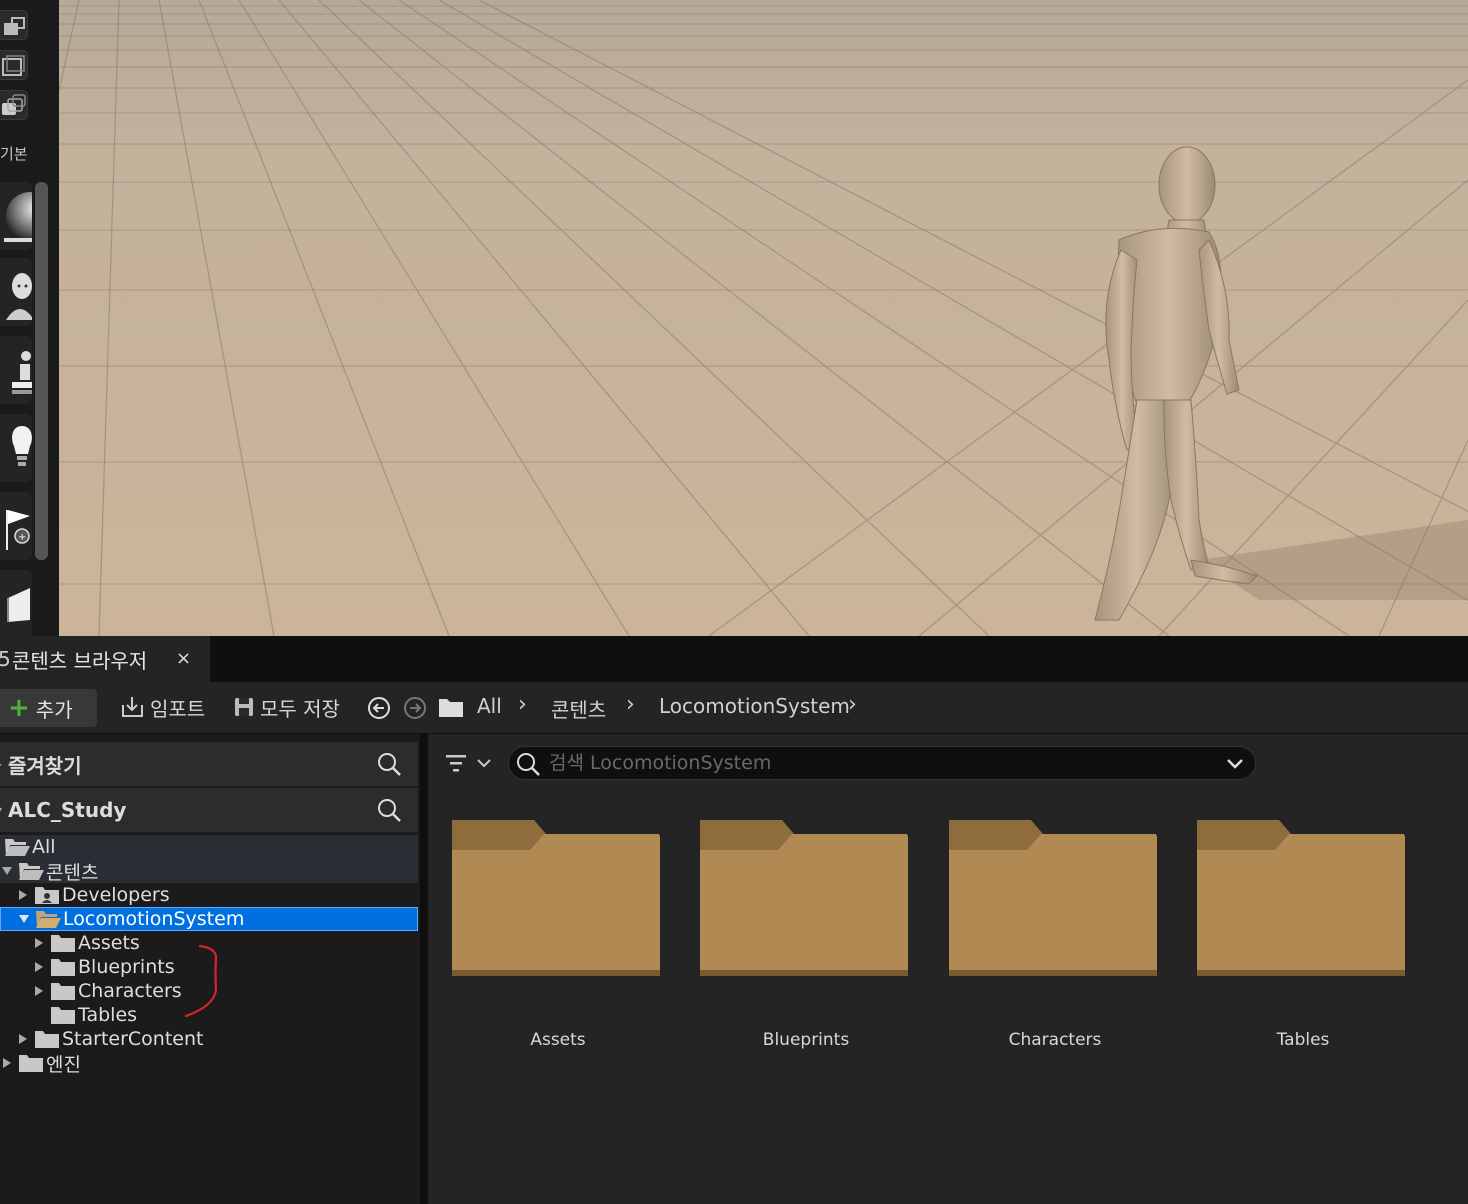 This screenshot has height=1204, width=1468. What do you see at coordinates (1055, 1040) in the screenshot?
I see `folder-label: Characters` at bounding box center [1055, 1040].